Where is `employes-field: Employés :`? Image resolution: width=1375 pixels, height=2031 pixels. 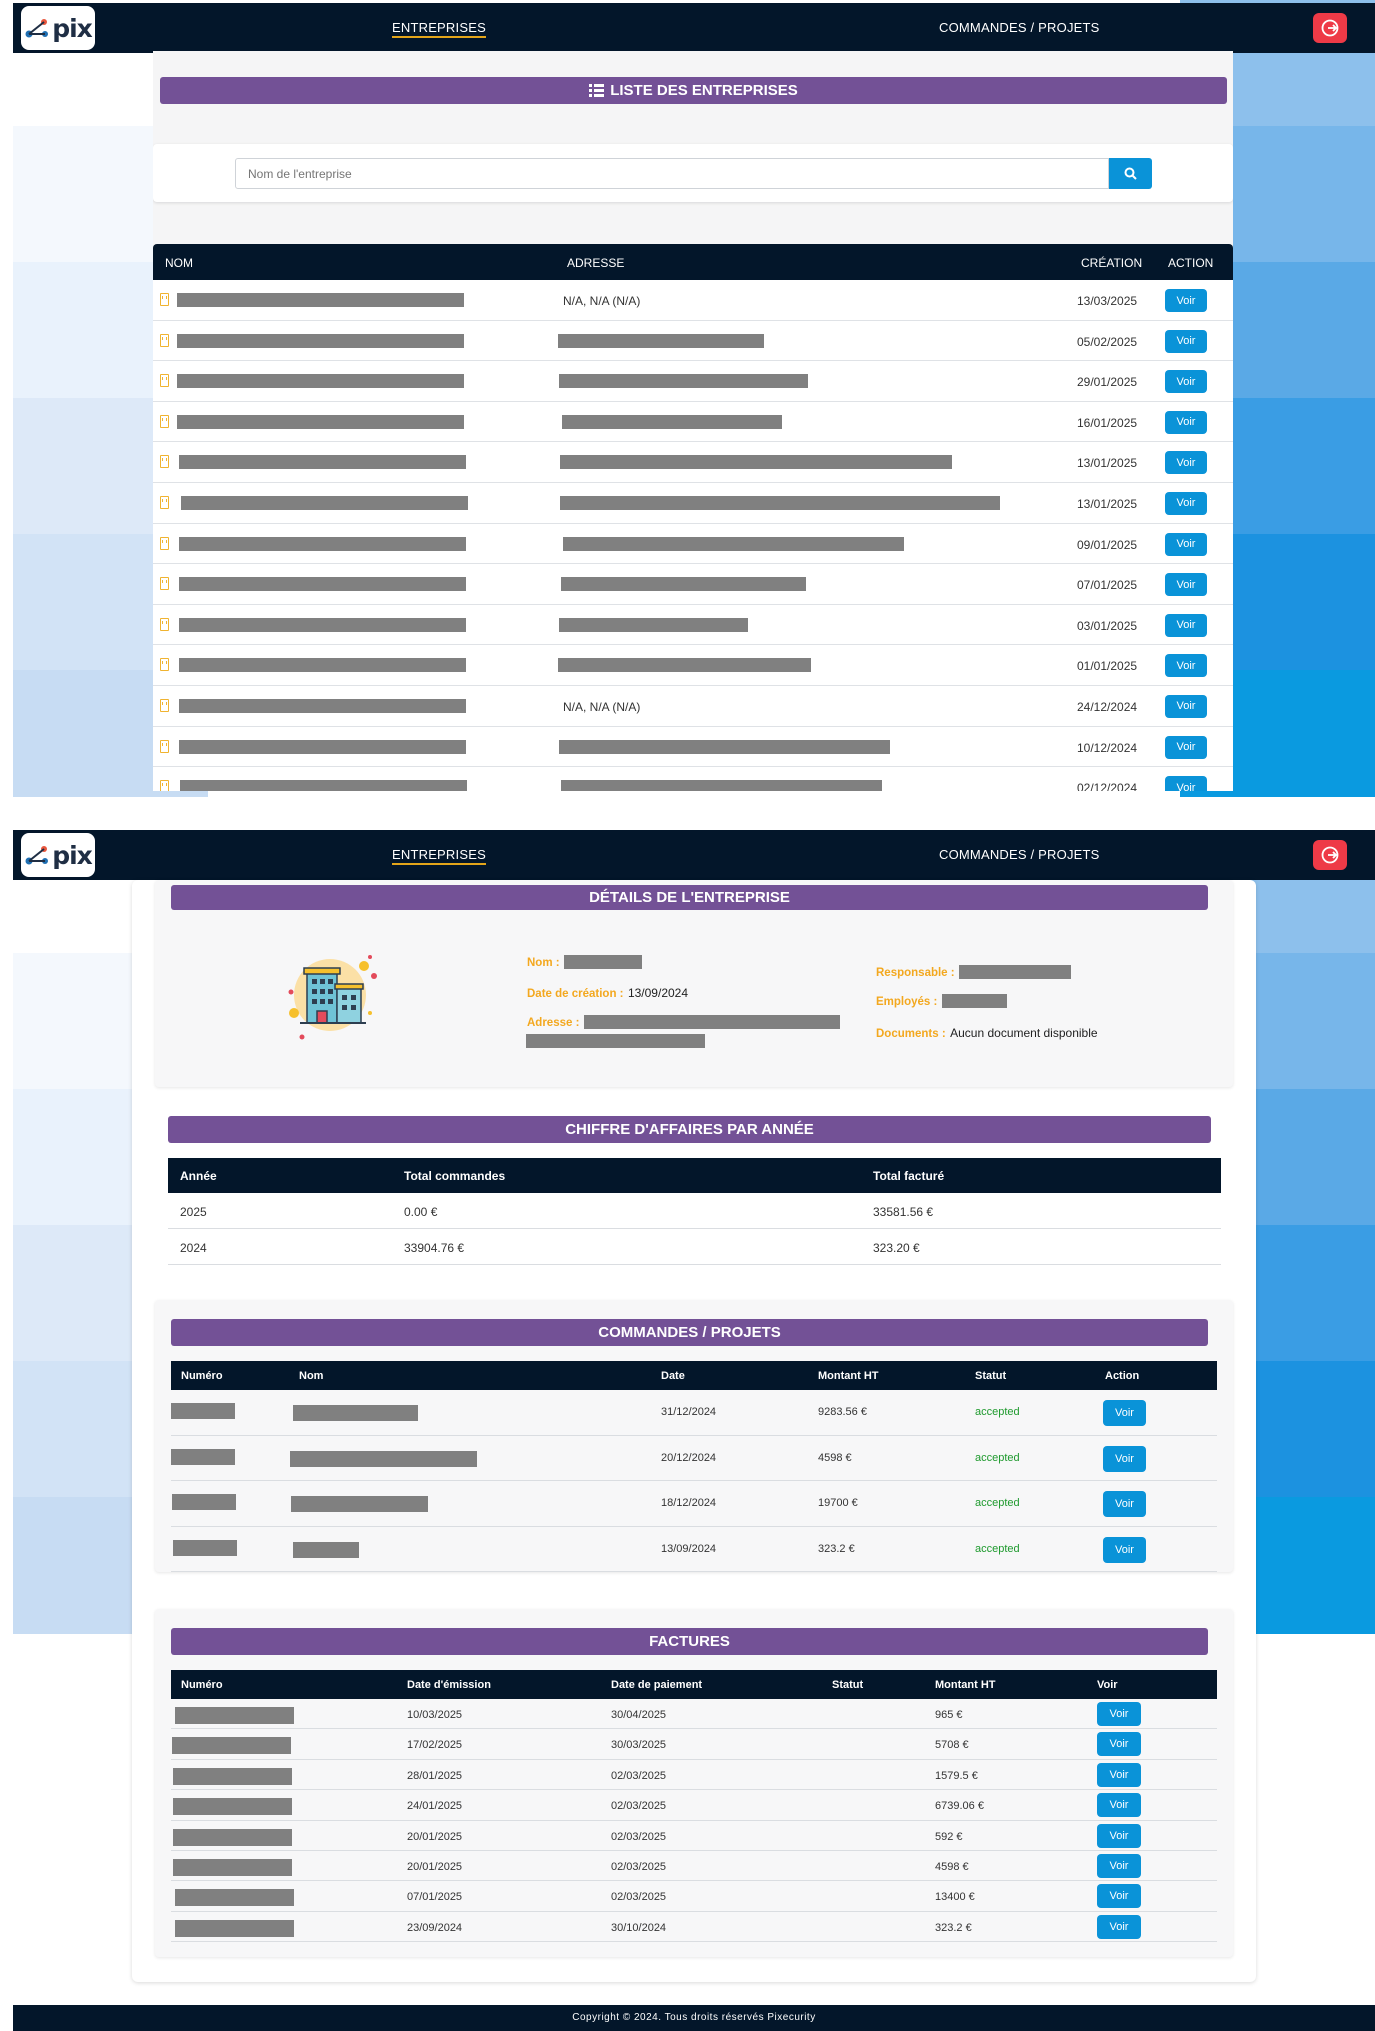 employes-field: Employés : is located at coordinates (941, 1000).